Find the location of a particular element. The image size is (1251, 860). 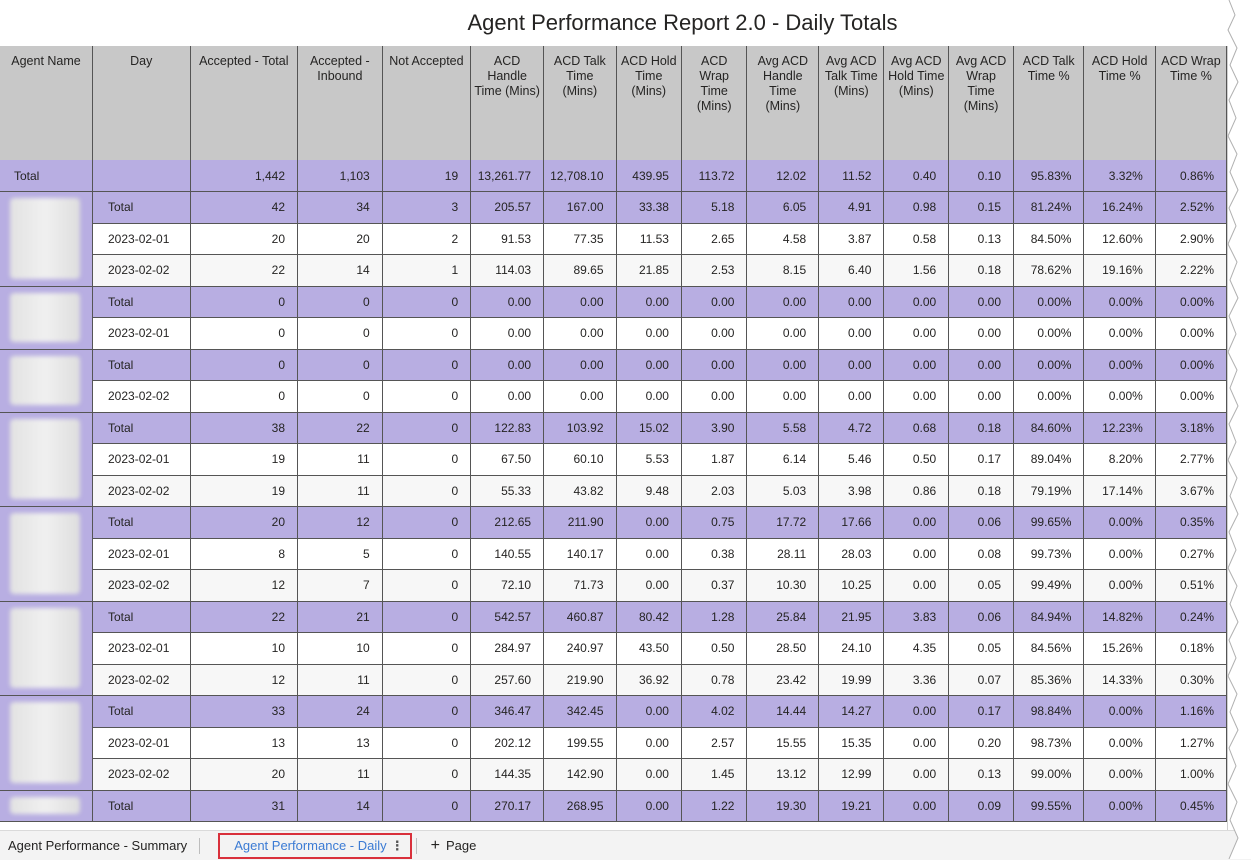

cell-value: 0.09 is located at coordinates (981, 806).